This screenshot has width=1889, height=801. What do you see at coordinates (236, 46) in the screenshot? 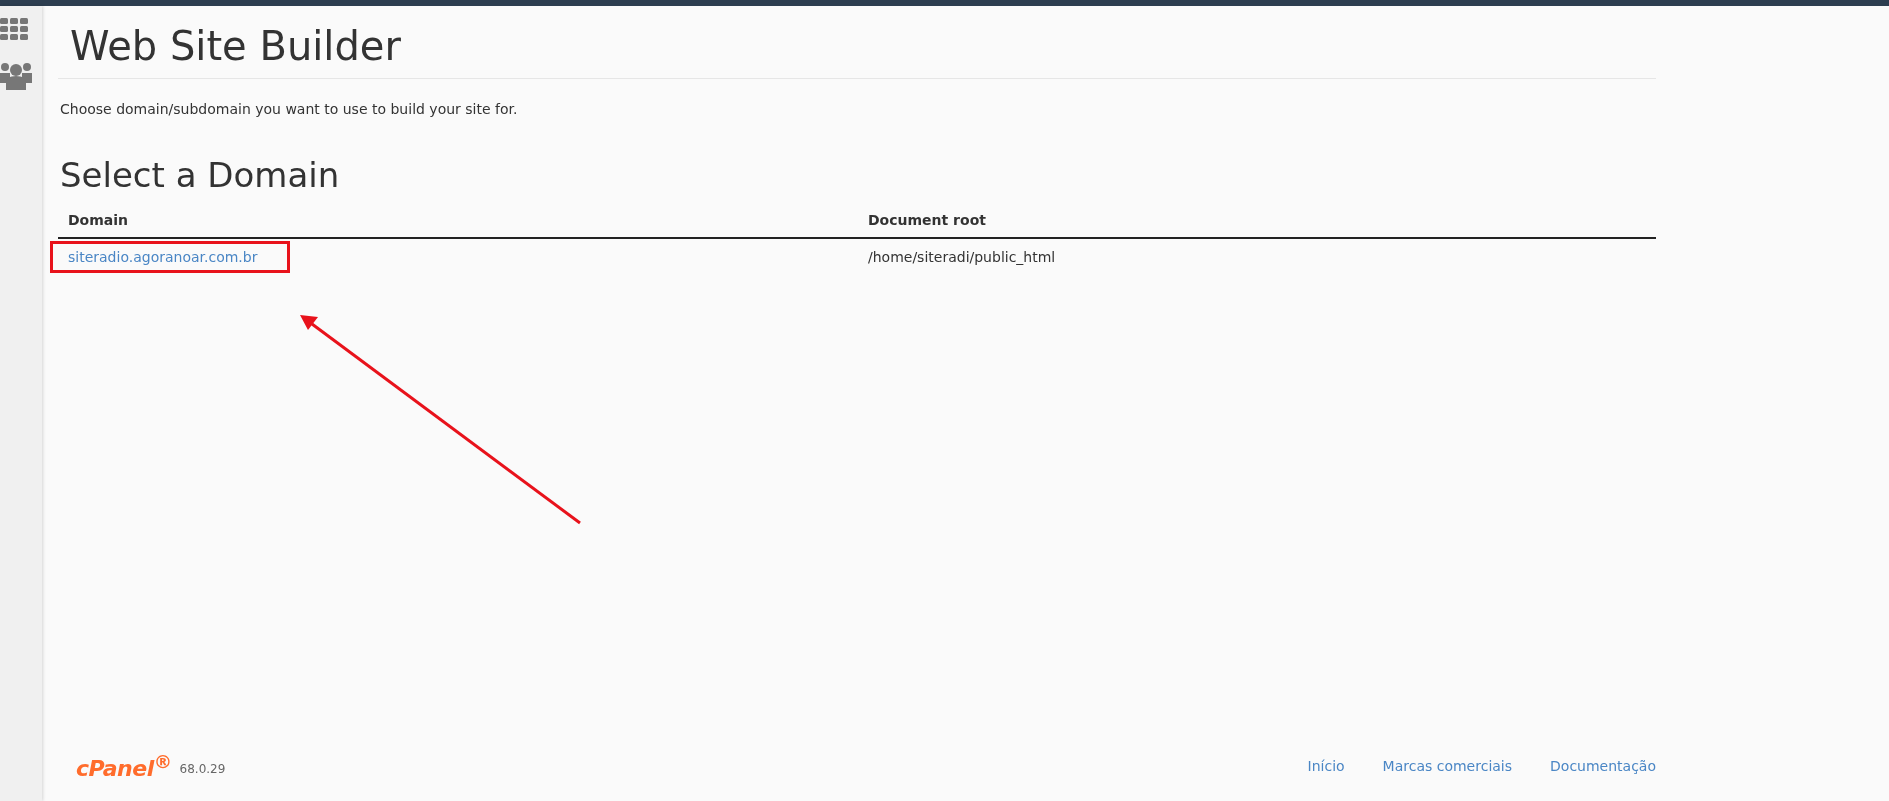
I see `page-title: Web Site Builder` at bounding box center [236, 46].